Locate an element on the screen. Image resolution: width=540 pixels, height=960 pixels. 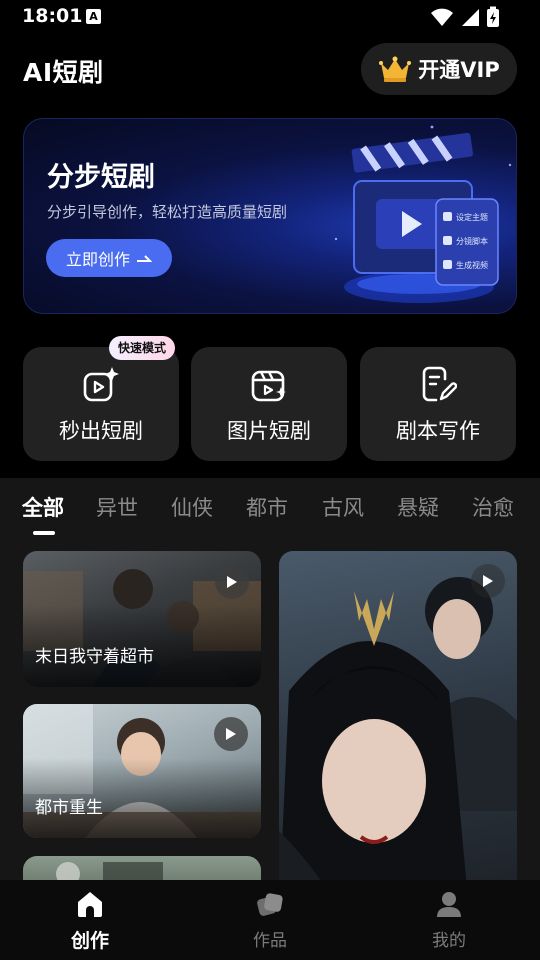
tab-mystery: 悬疑 is located at coordinates (418, 507).